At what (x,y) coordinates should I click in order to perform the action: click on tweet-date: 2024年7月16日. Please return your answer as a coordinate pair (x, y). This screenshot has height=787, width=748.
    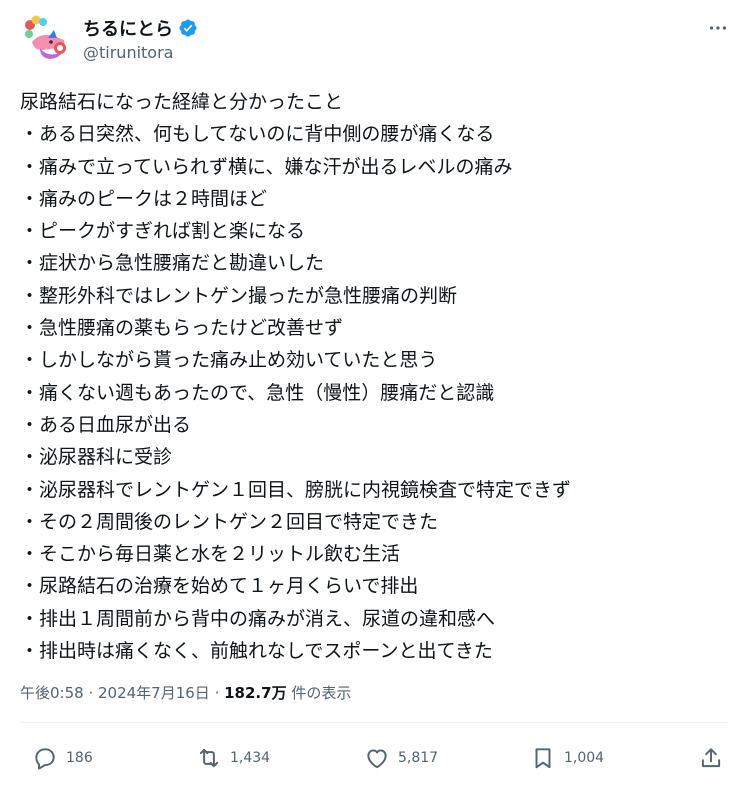
    Looking at the image, I should click on (154, 693).